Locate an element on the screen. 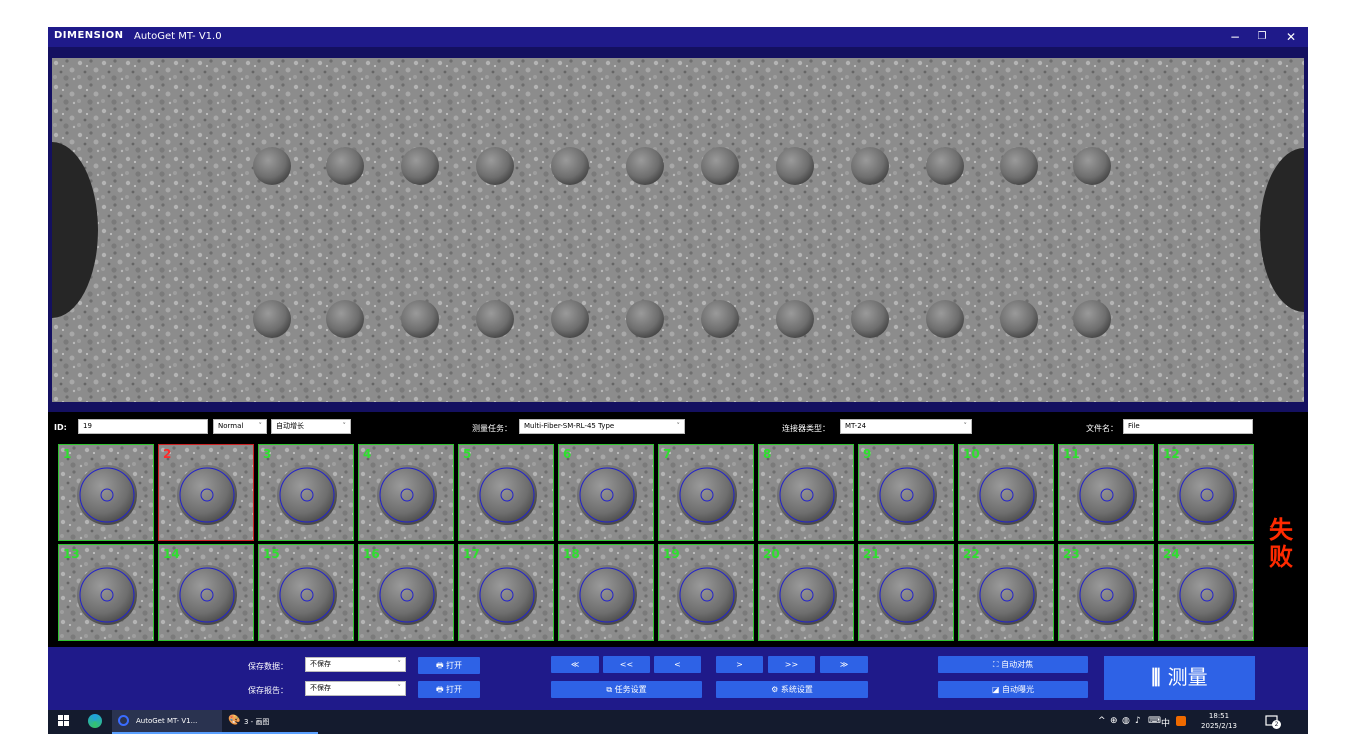  fiber-thumbnail: 8 is located at coordinates (806, 492).